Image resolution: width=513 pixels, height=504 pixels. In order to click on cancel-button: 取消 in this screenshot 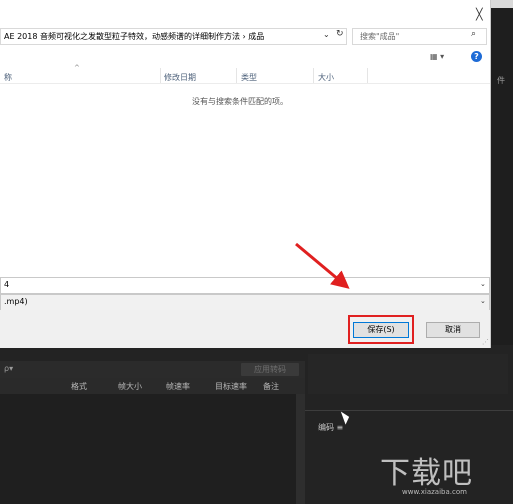, I will do `click(453, 330)`.